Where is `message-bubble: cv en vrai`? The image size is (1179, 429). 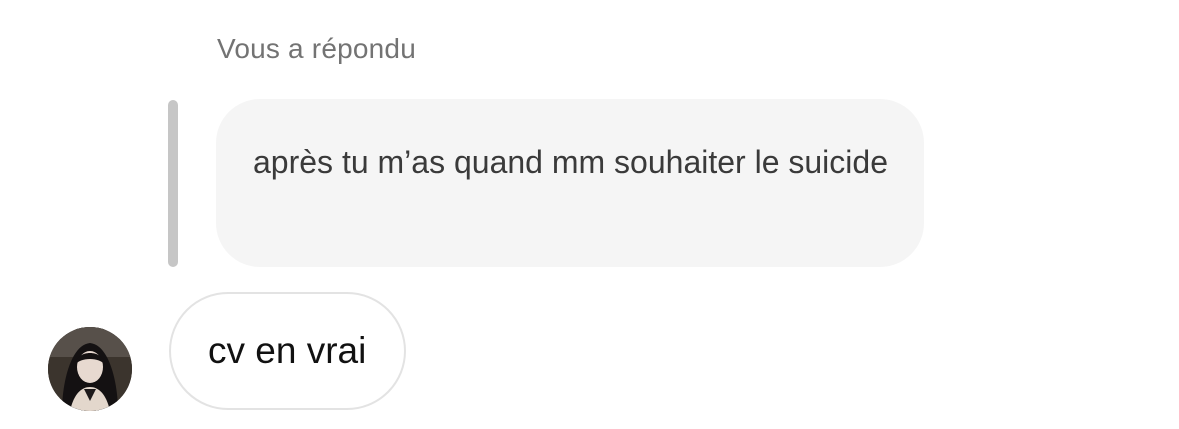
message-bubble: cv en vrai is located at coordinates (288, 351).